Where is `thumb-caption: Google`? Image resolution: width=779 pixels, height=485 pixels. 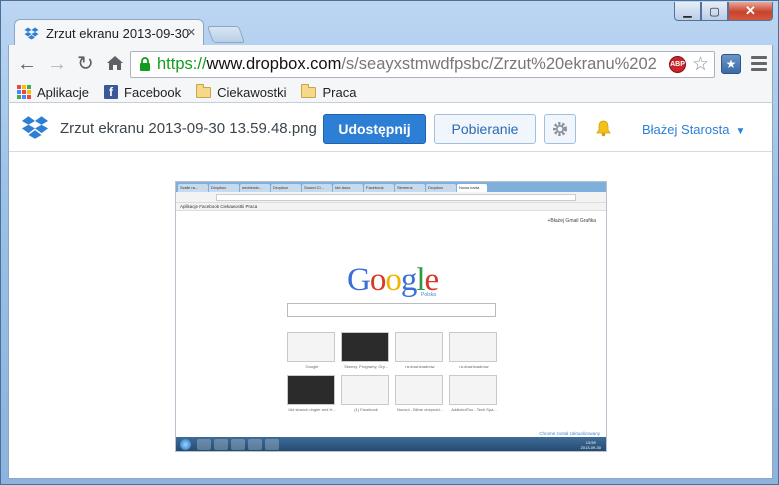
thumb-caption: Google is located at coordinates (312, 366).